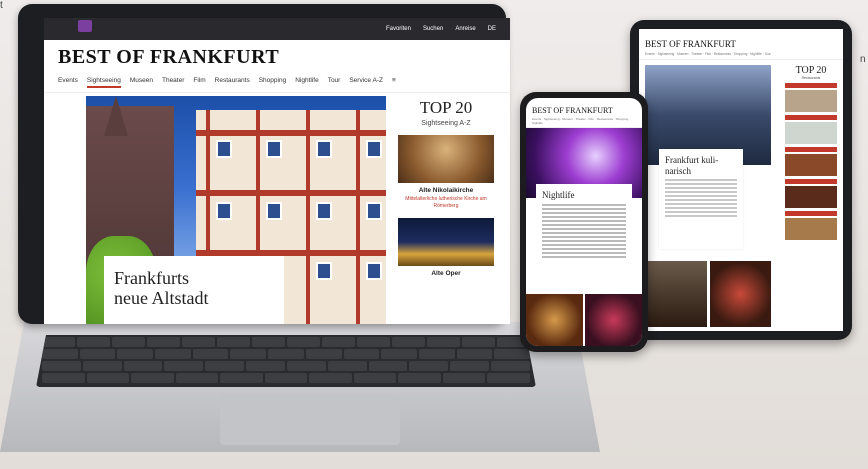  I want to click on nikolaikirche-title: Alte Nikolaikirche, so click(446, 190).